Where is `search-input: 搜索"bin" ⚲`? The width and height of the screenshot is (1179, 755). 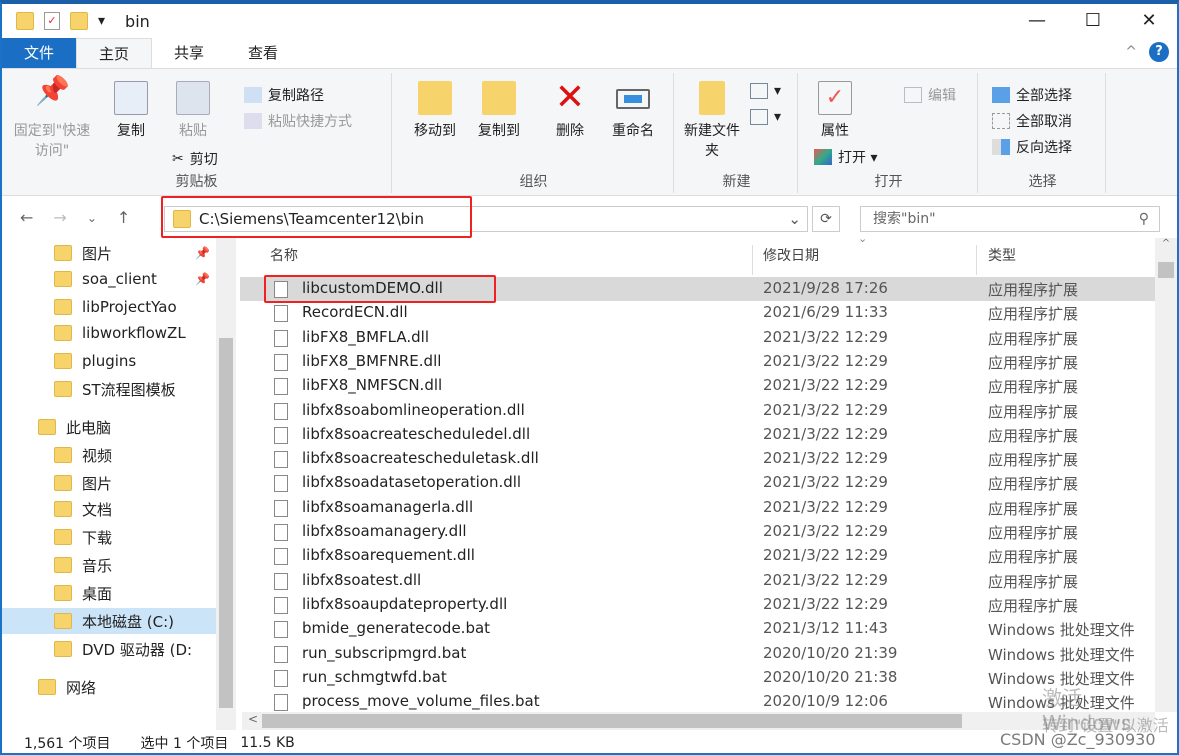
search-input: 搜索"bin" ⚲ is located at coordinates (1010, 219).